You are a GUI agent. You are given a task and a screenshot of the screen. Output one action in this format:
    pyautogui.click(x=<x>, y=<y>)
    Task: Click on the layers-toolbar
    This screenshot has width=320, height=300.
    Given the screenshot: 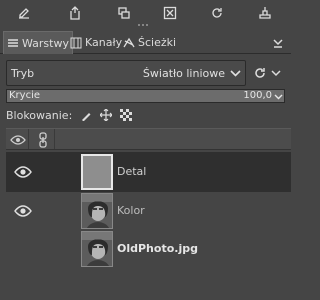 What is the action you would take?
    pyautogui.click(x=145, y=13)
    